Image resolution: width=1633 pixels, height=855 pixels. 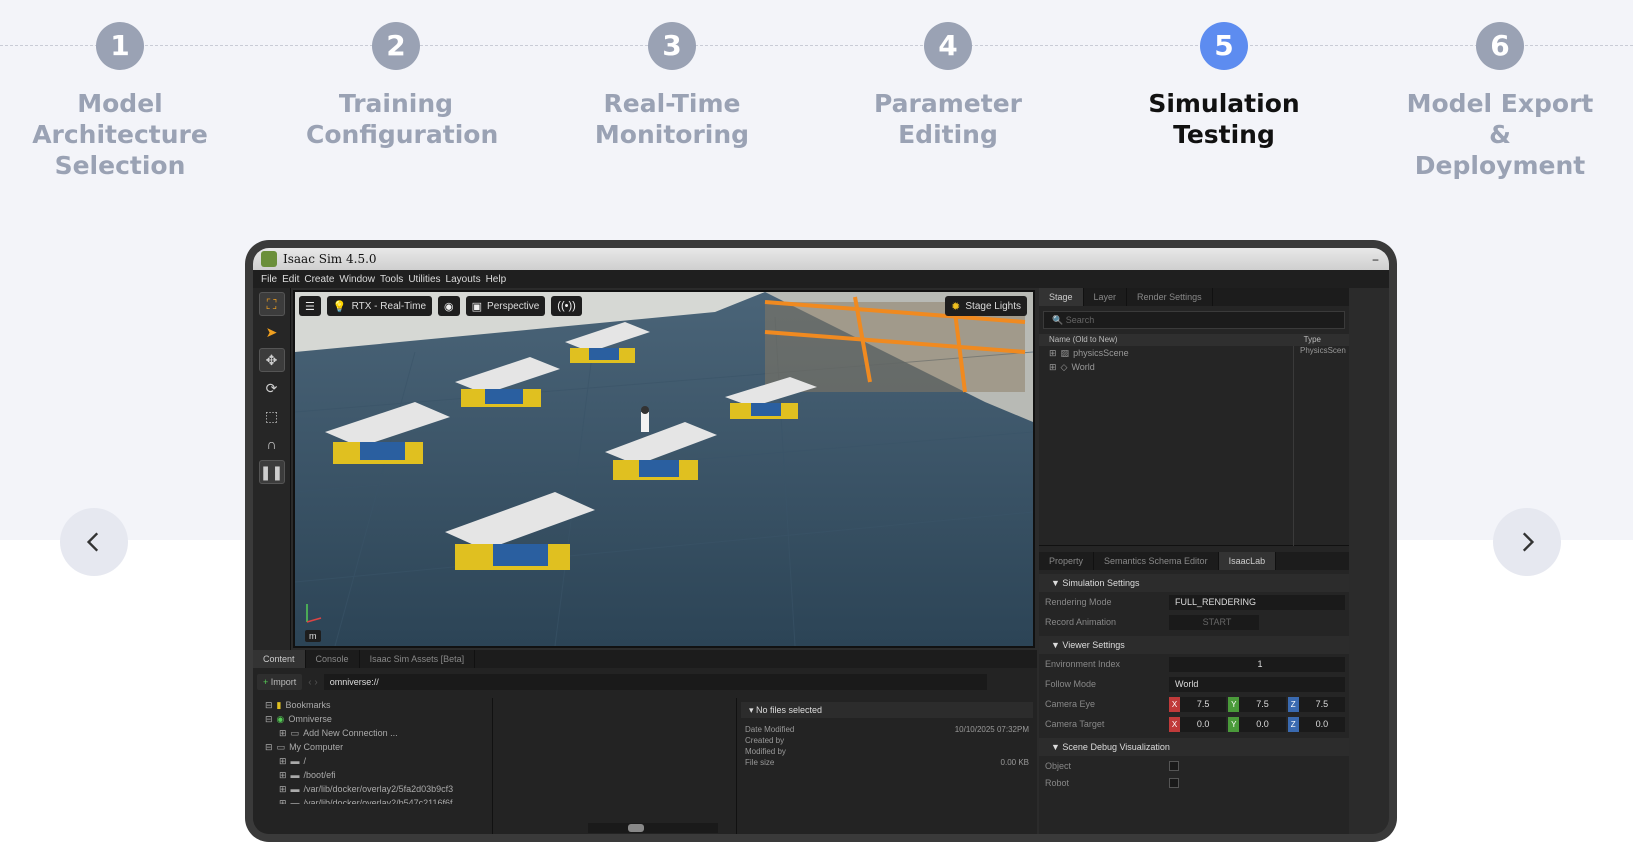 What do you see at coordinates (1527, 542) in the screenshot?
I see `carousel-next-button` at bounding box center [1527, 542].